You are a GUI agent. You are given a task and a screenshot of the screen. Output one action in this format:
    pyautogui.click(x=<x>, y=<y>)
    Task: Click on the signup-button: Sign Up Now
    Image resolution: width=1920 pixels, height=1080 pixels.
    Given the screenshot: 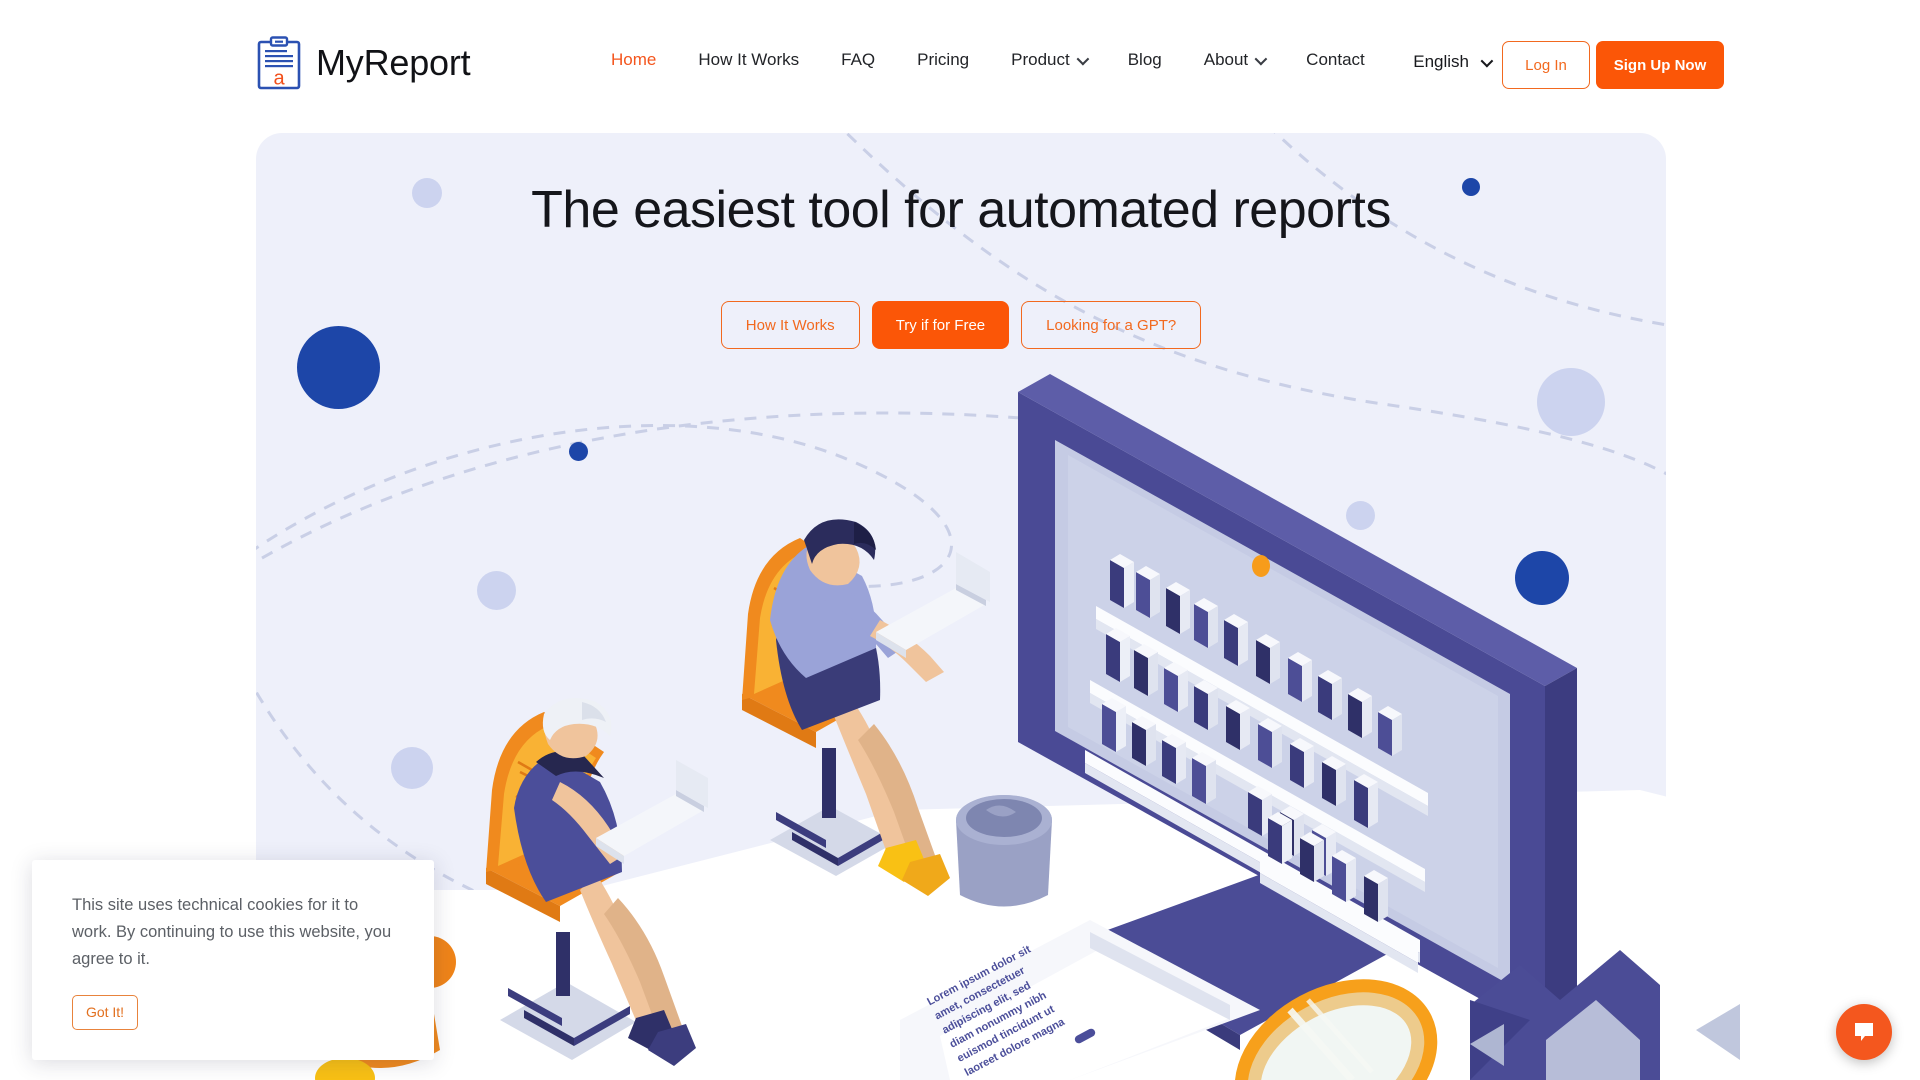 What is the action you would take?
    pyautogui.click(x=1660, y=65)
    